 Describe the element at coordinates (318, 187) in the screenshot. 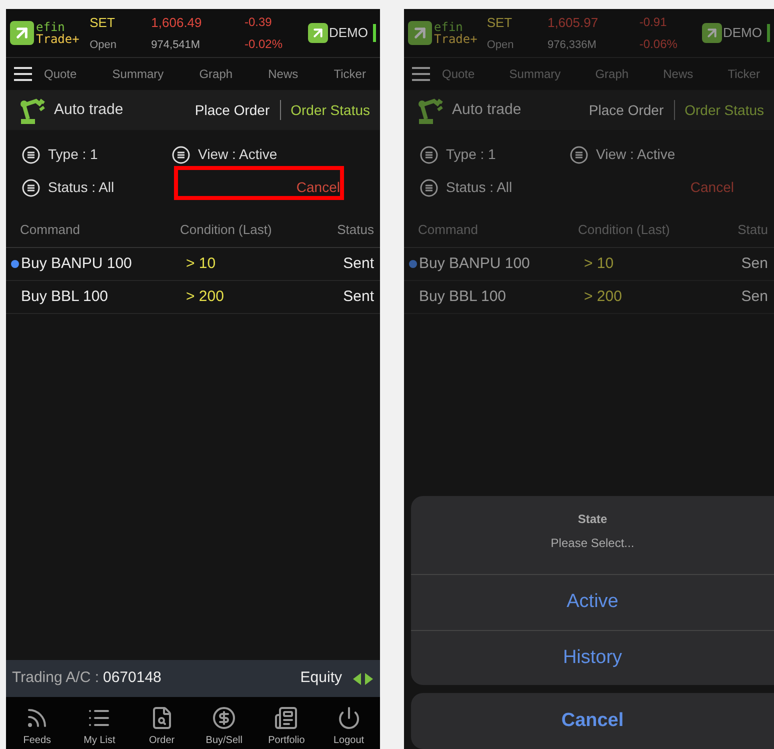

I see `cancel-link: Cancel` at that location.